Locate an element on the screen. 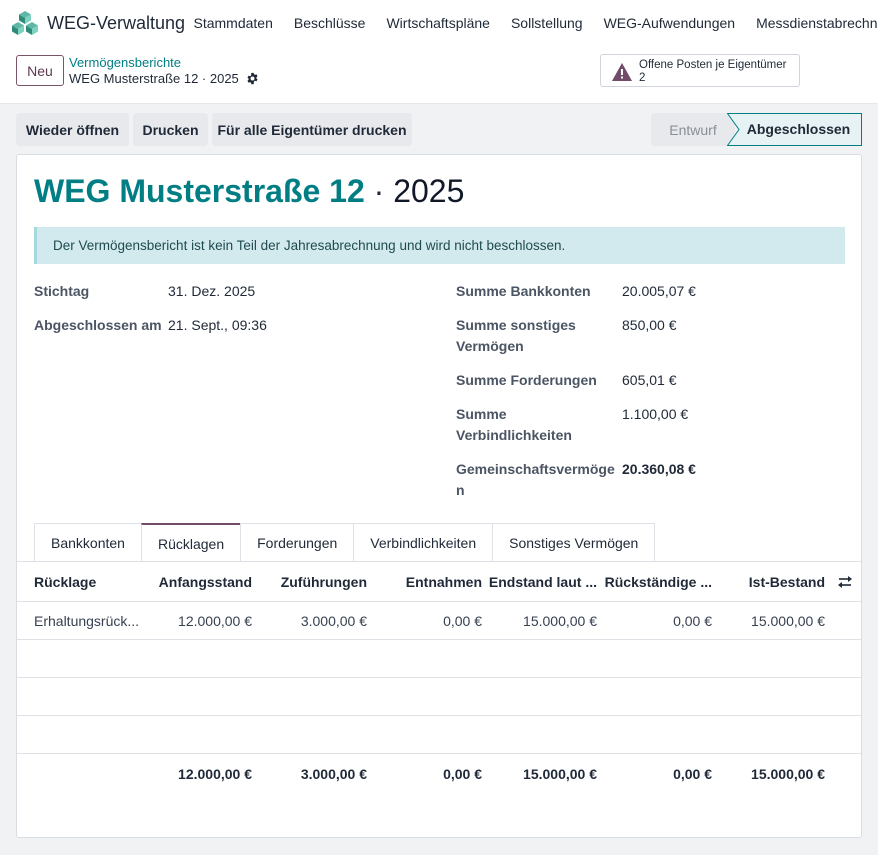 This screenshot has height=855, width=878. open-items-count: 2 is located at coordinates (642, 78).